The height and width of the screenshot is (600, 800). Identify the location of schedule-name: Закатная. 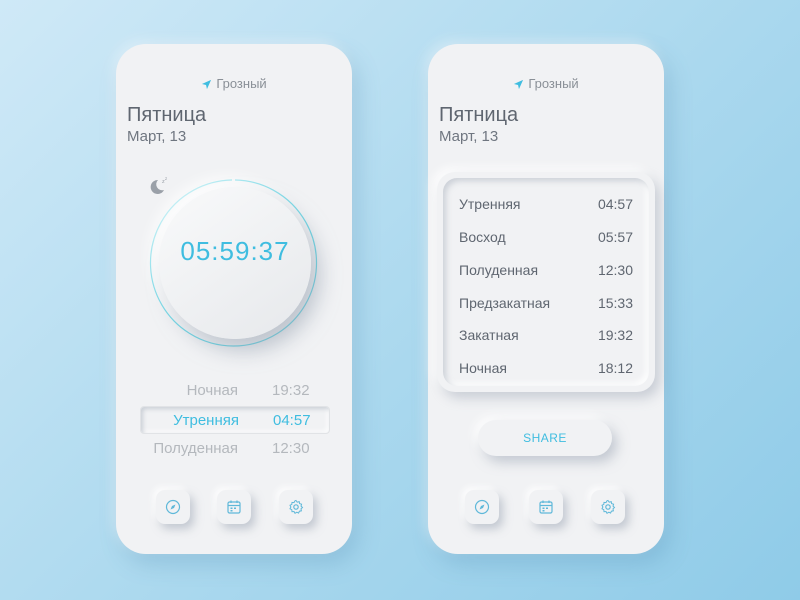
(489, 335).